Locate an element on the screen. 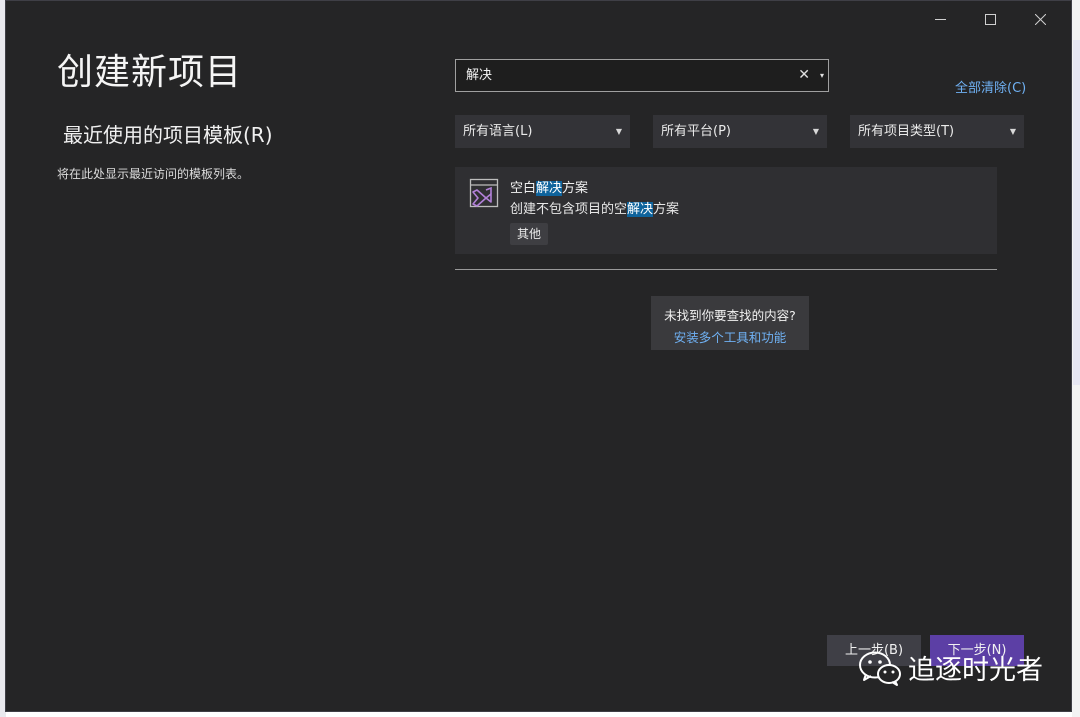  background-pane is located at coordinates (1076, 212).